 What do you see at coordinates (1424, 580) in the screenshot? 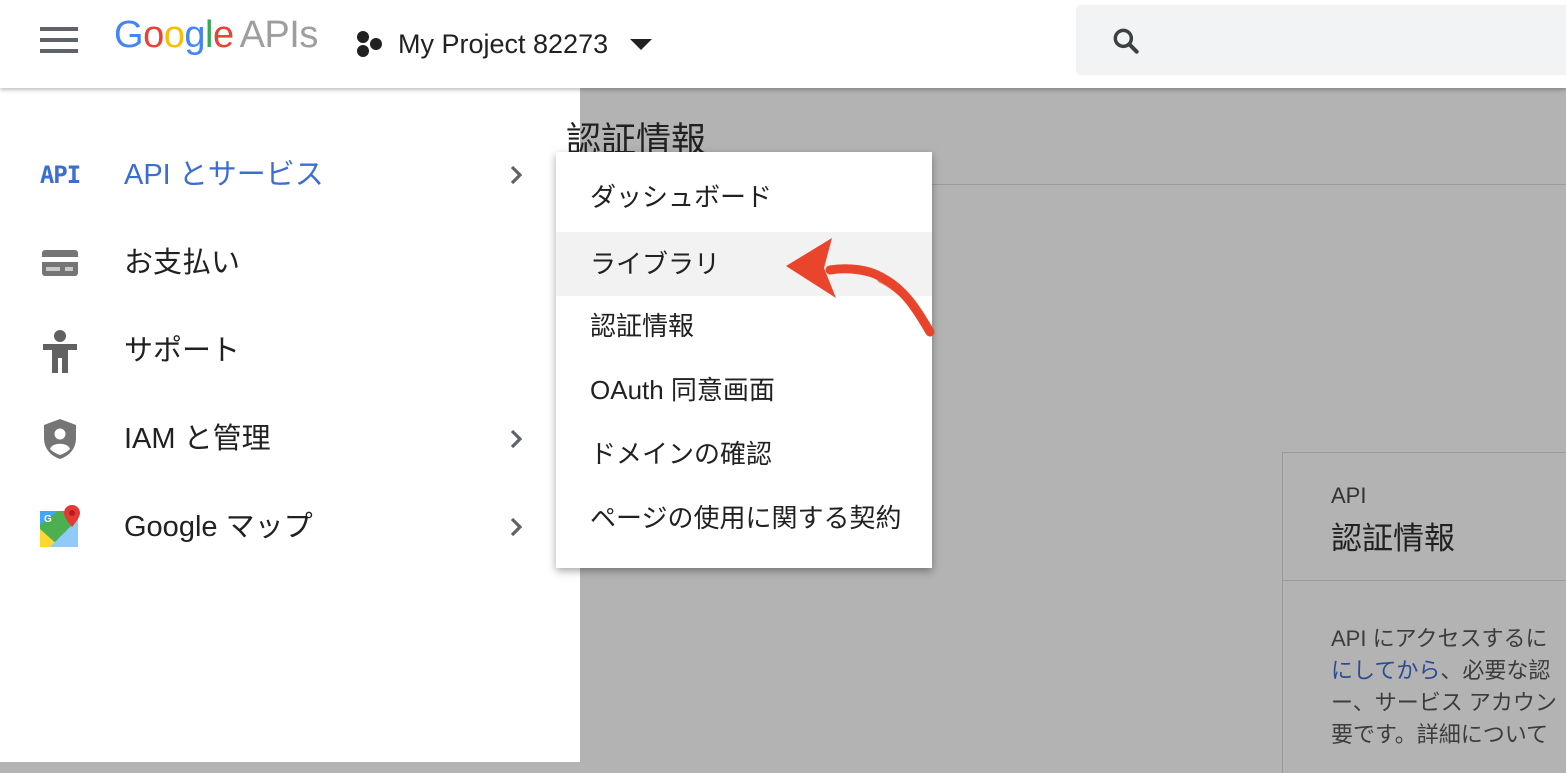
I see `card-divider` at bounding box center [1424, 580].